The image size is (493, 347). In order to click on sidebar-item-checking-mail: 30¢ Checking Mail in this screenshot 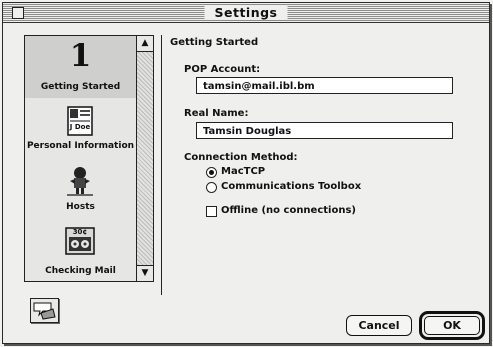, I will do `click(80, 250)`.